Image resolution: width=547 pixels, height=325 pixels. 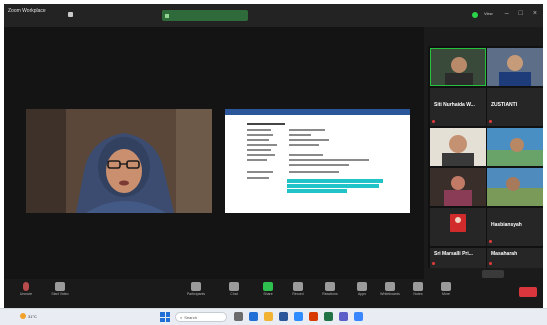 I want to click on toolbar-label: More, so click(x=446, y=294).